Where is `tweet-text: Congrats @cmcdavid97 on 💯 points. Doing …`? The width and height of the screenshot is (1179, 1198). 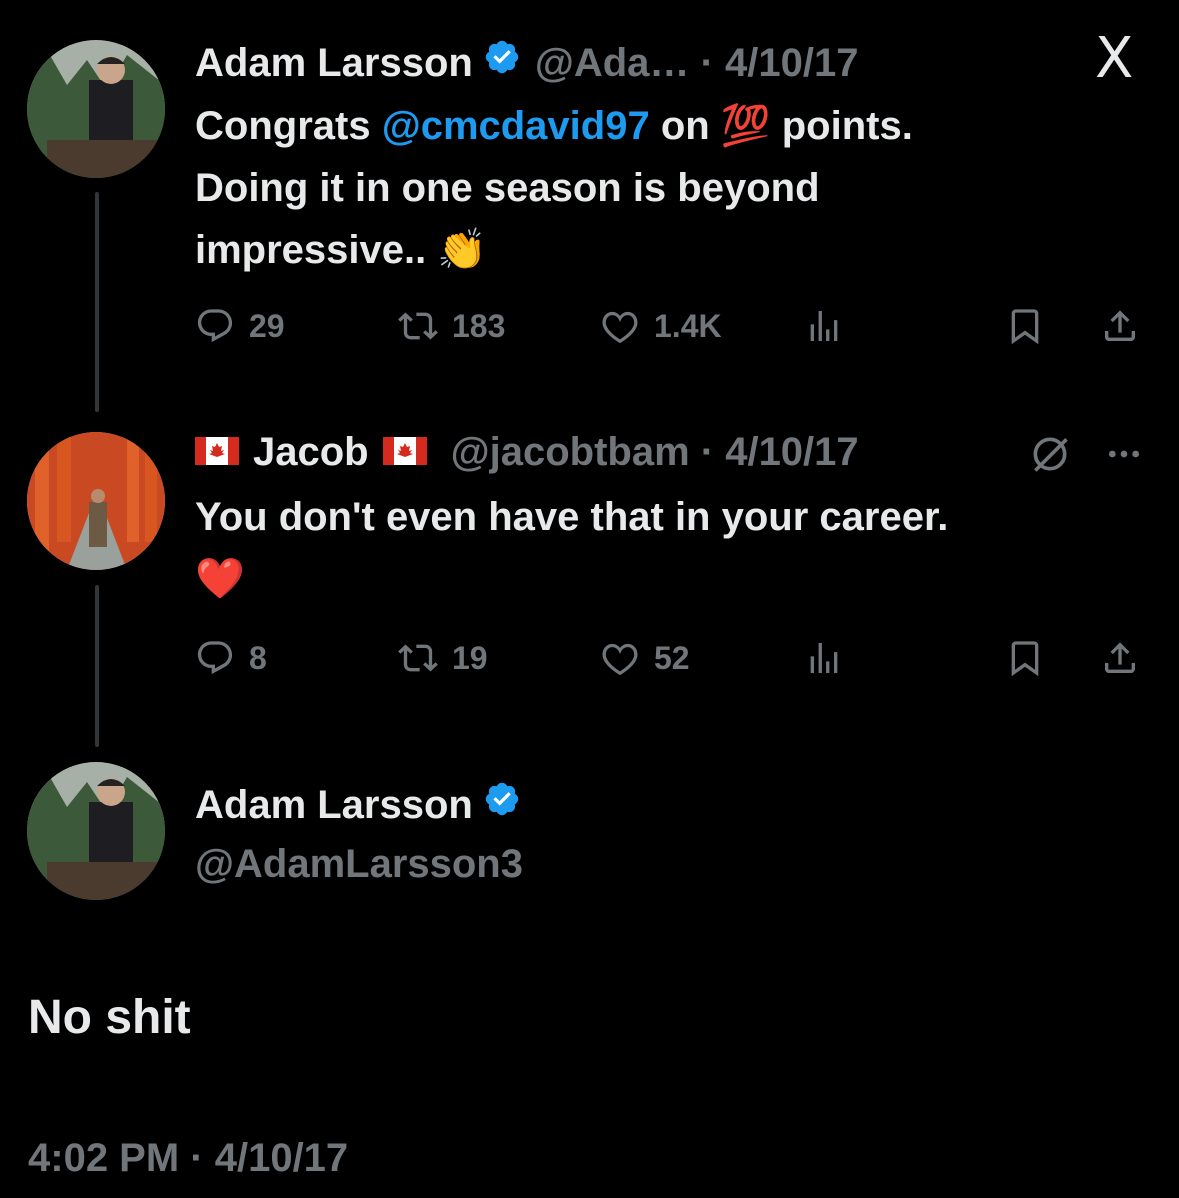 tweet-text: Congrats @cmcdavid97 on 💯 points. Doing … is located at coordinates (675, 188).